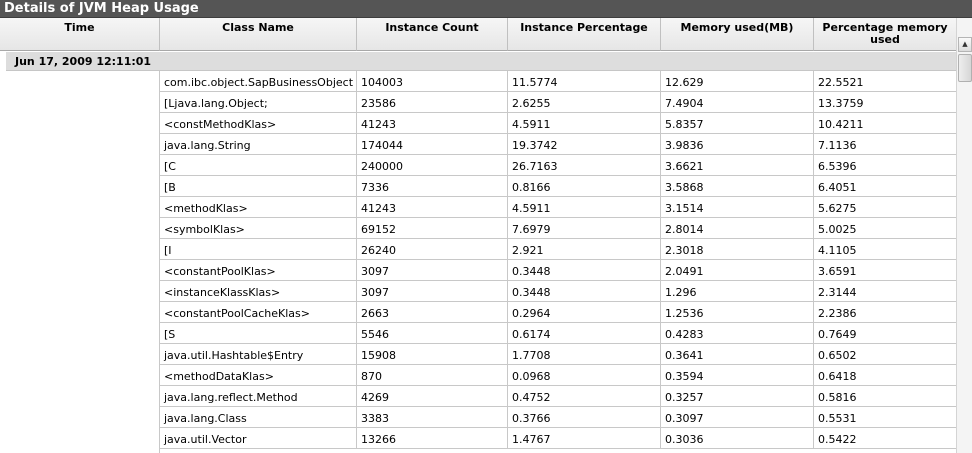 The width and height of the screenshot is (972, 453). Describe the element at coordinates (837, 376) in the screenshot. I see `cell-memory-percentage: 0.6418` at that location.